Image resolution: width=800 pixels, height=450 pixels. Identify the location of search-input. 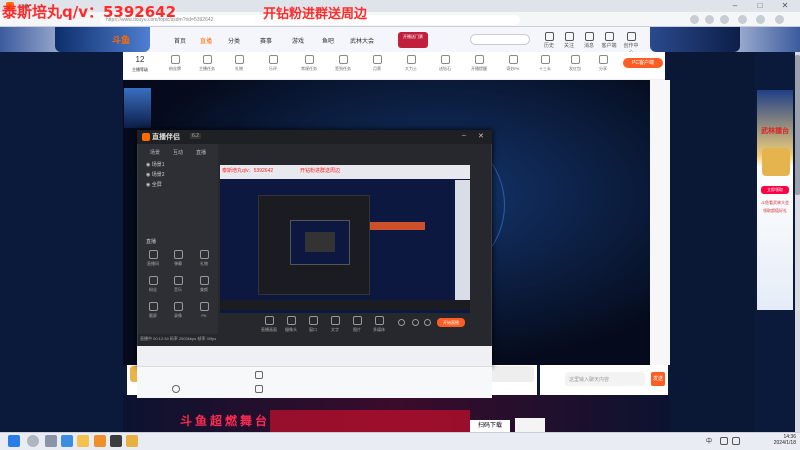
(500, 39).